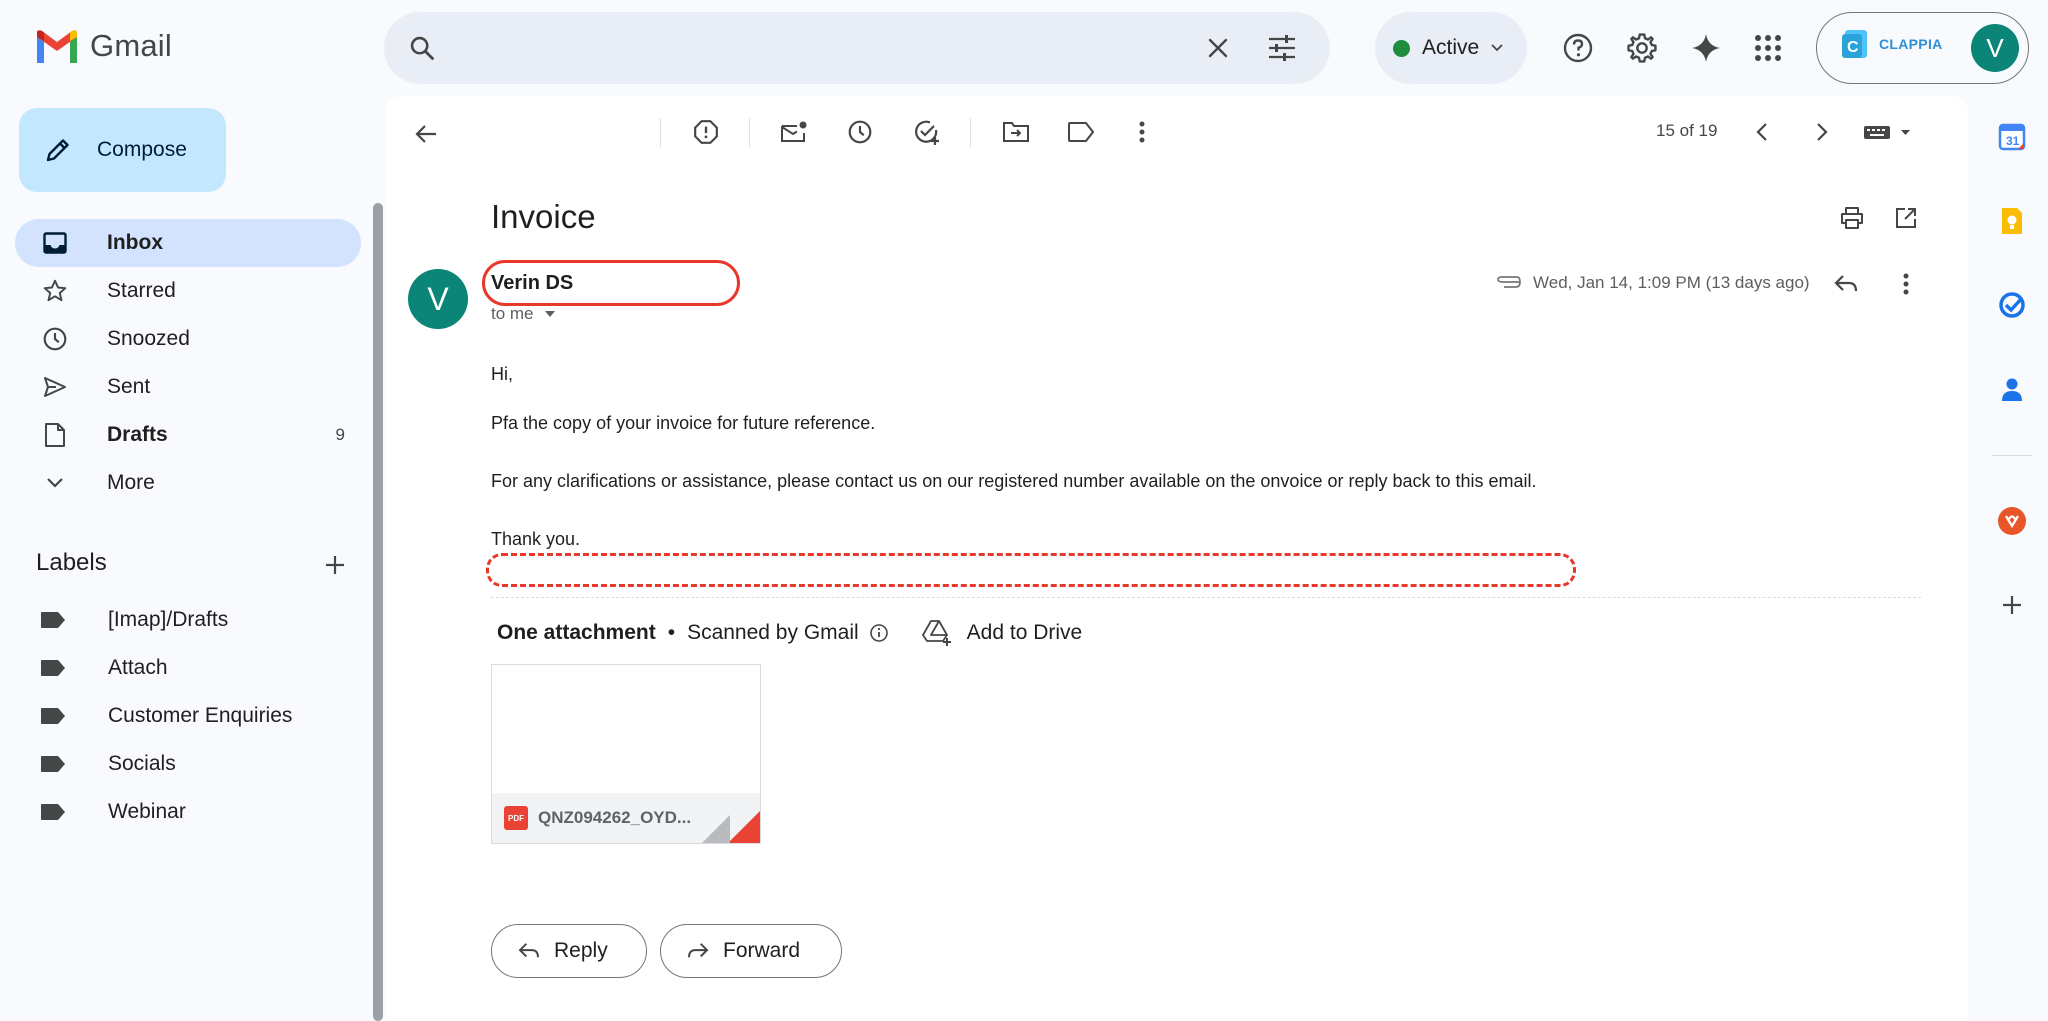  What do you see at coordinates (168, 619) in the screenshot?
I see `label-name: [Imap]/Drafts` at bounding box center [168, 619].